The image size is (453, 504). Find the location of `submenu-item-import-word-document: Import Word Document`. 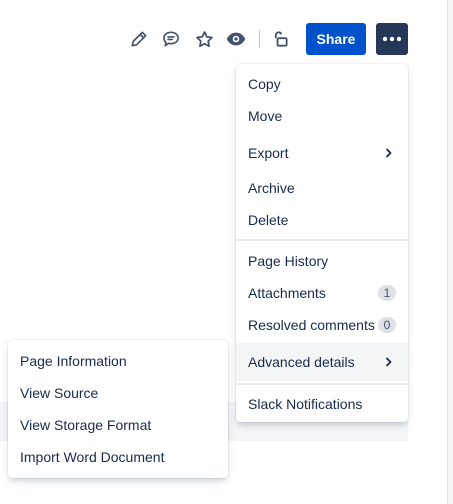

submenu-item-import-word-document: Import Word Document is located at coordinates (118, 457).